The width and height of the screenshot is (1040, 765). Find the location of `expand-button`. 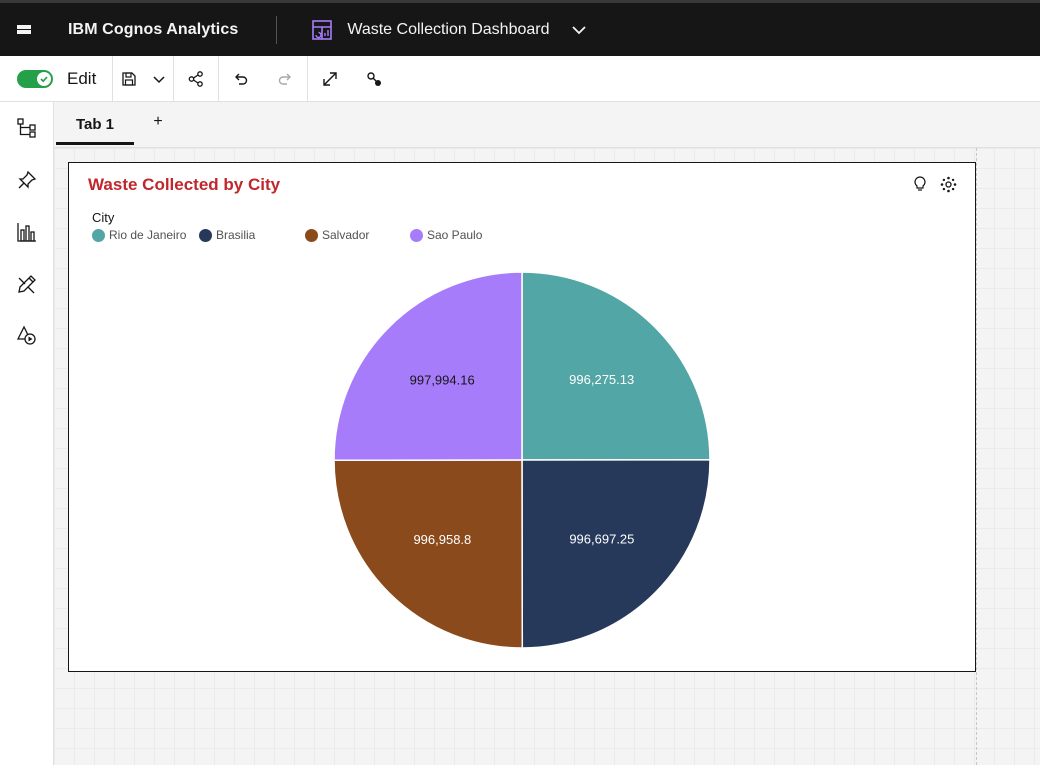

expand-button is located at coordinates (330, 79).